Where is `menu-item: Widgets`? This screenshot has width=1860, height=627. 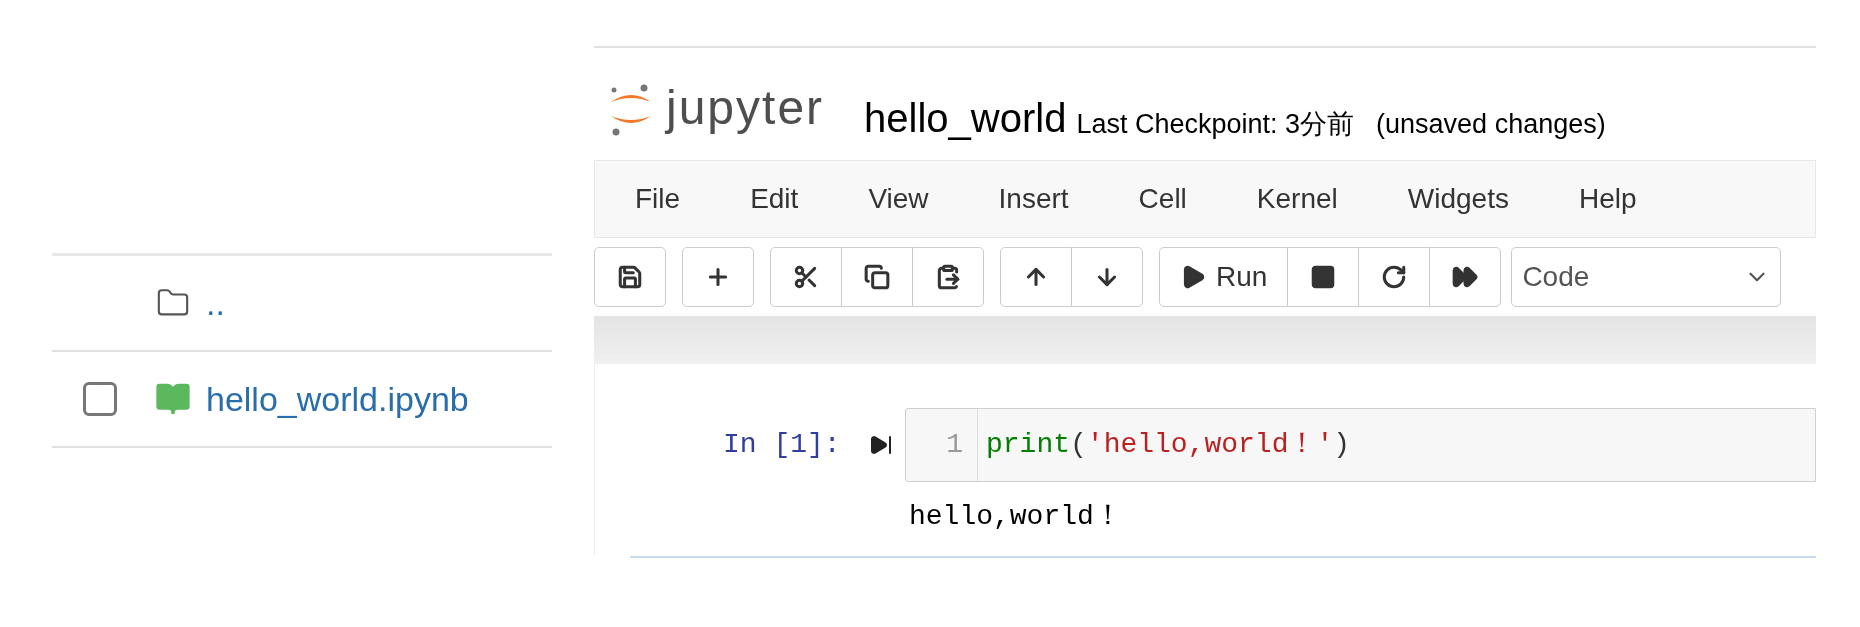
menu-item: Widgets is located at coordinates (1458, 199).